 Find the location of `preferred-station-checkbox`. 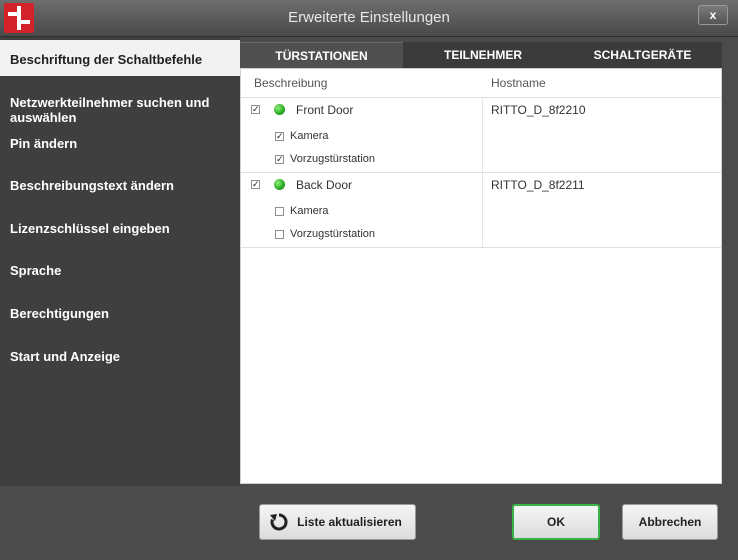

preferred-station-checkbox is located at coordinates (279, 234).